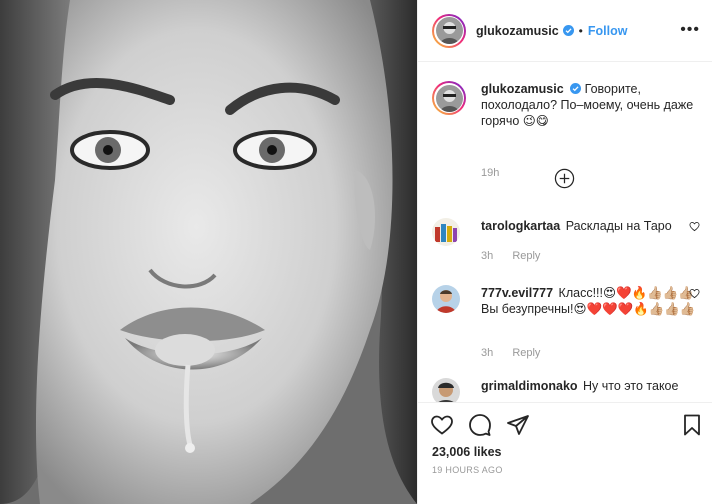  What do you see at coordinates (520, 226) in the screenshot?
I see `comment-username: tarologkartaa` at bounding box center [520, 226].